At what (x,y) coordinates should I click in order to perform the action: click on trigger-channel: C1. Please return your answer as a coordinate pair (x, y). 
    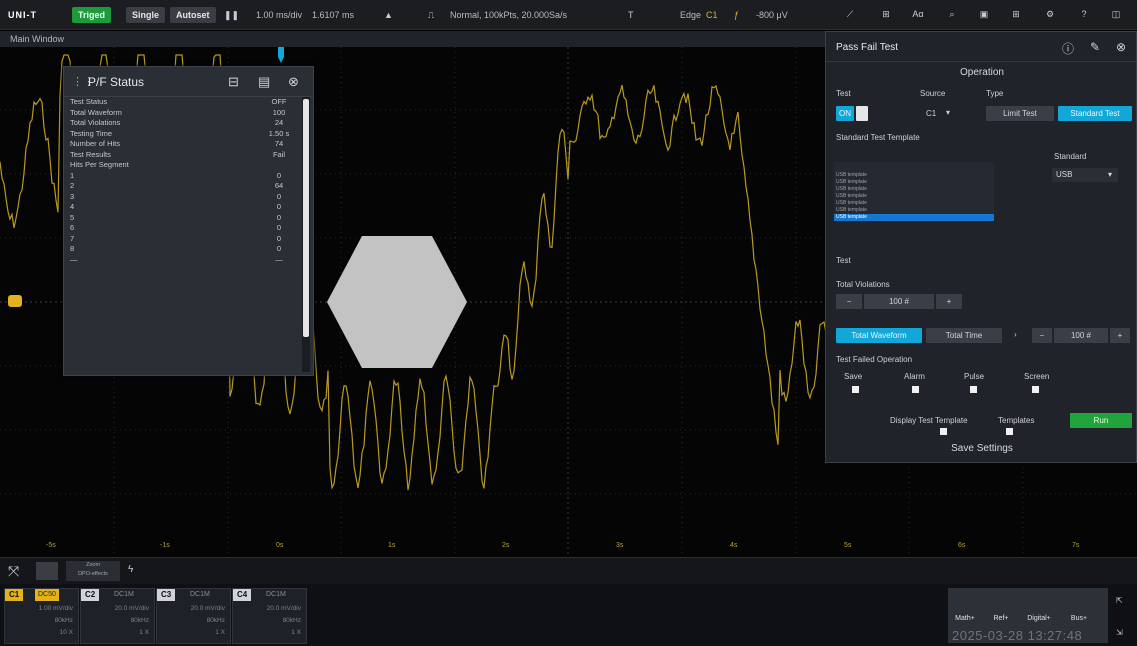
    Looking at the image, I should click on (712, 15).